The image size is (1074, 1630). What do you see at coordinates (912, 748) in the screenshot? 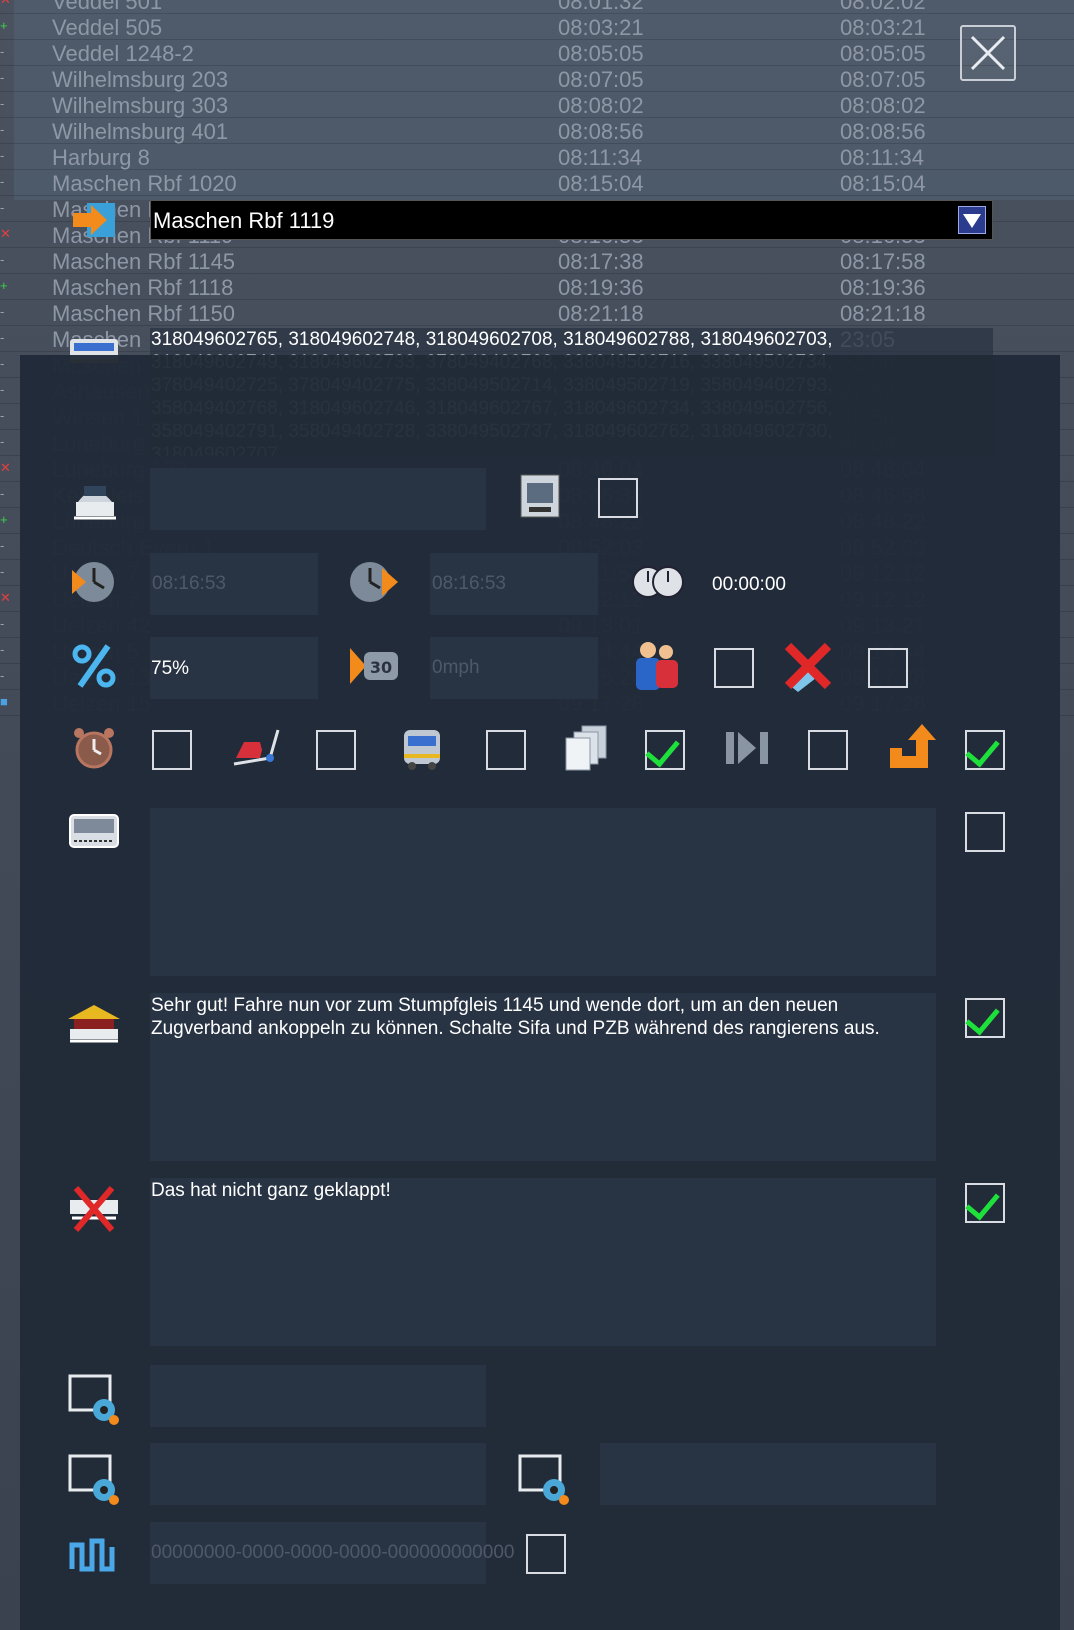
I see `reverse-direction-icon` at bounding box center [912, 748].